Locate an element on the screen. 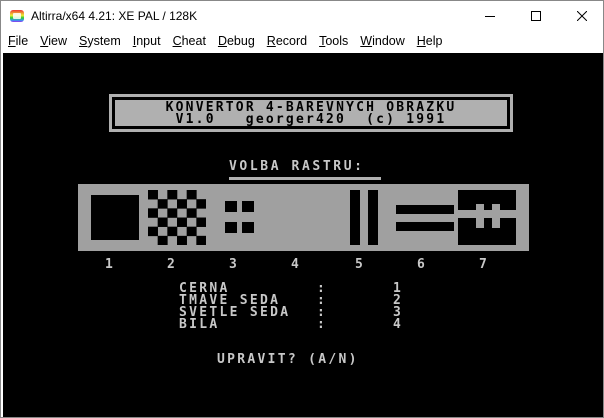 This screenshot has height=418, width=604. menu-input-label: nput is located at coordinates (148, 41).